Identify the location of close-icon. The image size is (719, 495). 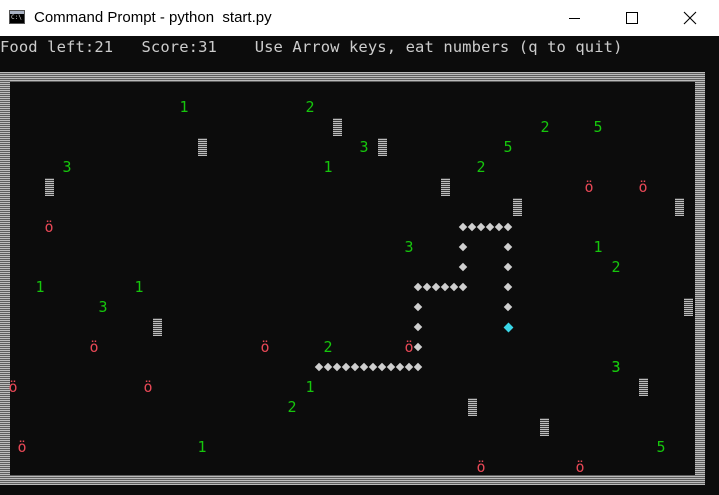
(690, 18).